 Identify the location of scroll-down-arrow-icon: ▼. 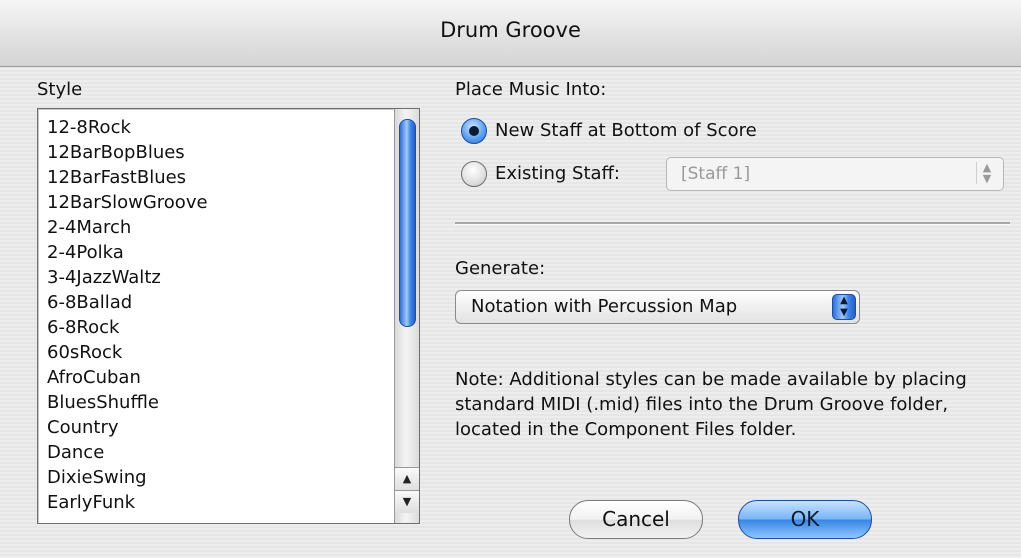
(407, 501).